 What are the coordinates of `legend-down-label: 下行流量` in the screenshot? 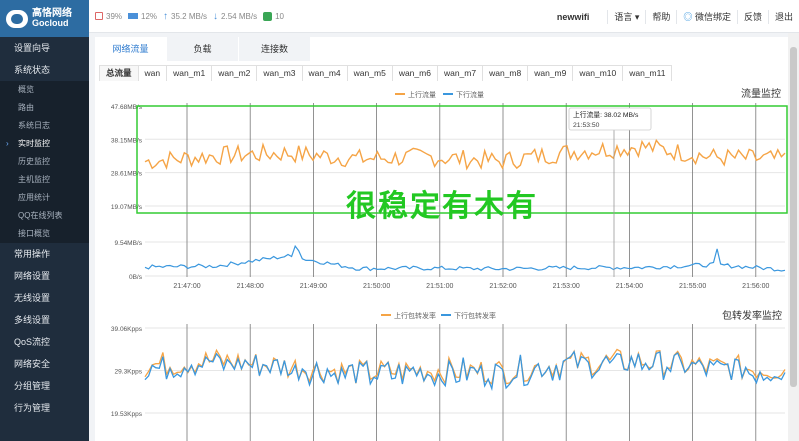 It's located at (470, 94).